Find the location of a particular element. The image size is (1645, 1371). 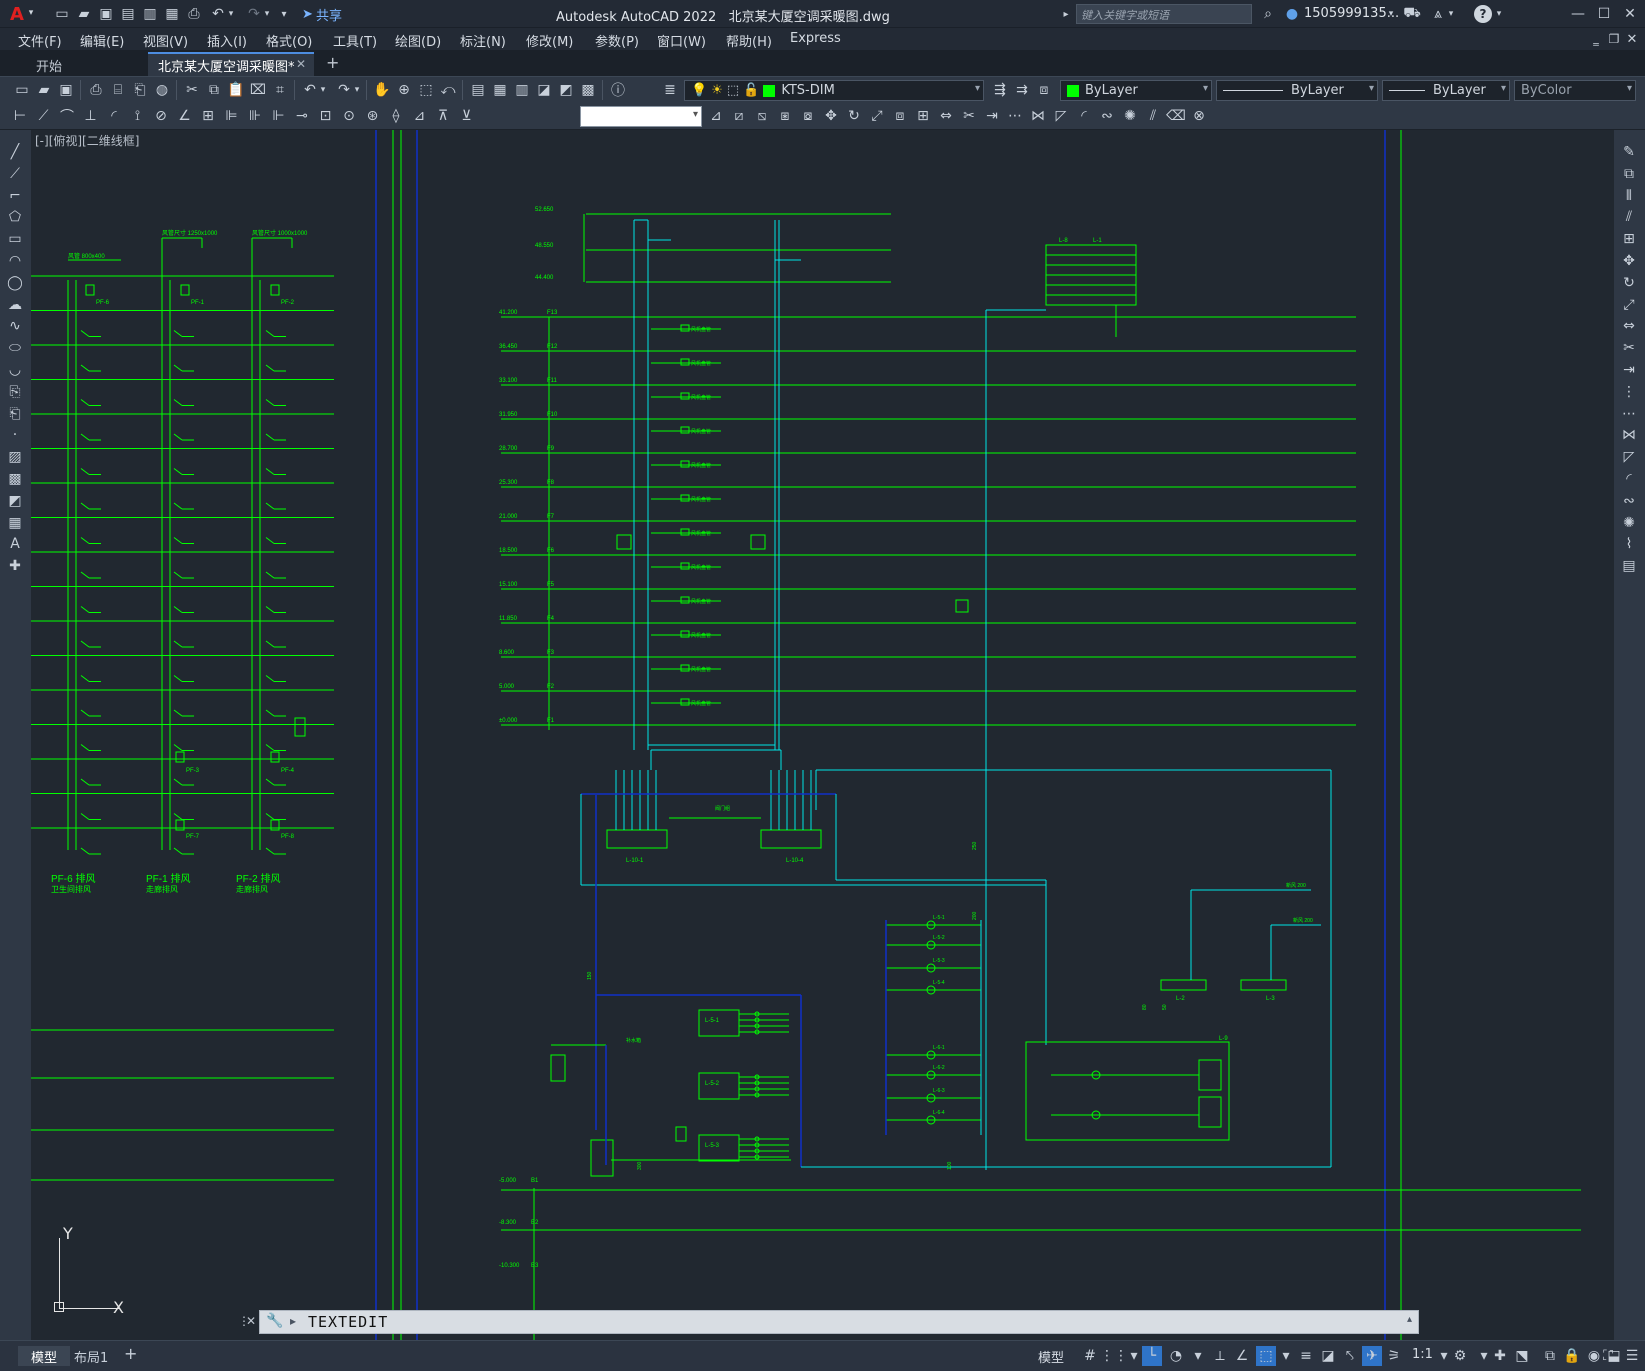

menu-item-6: 绘图(D) is located at coordinates (418, 40).